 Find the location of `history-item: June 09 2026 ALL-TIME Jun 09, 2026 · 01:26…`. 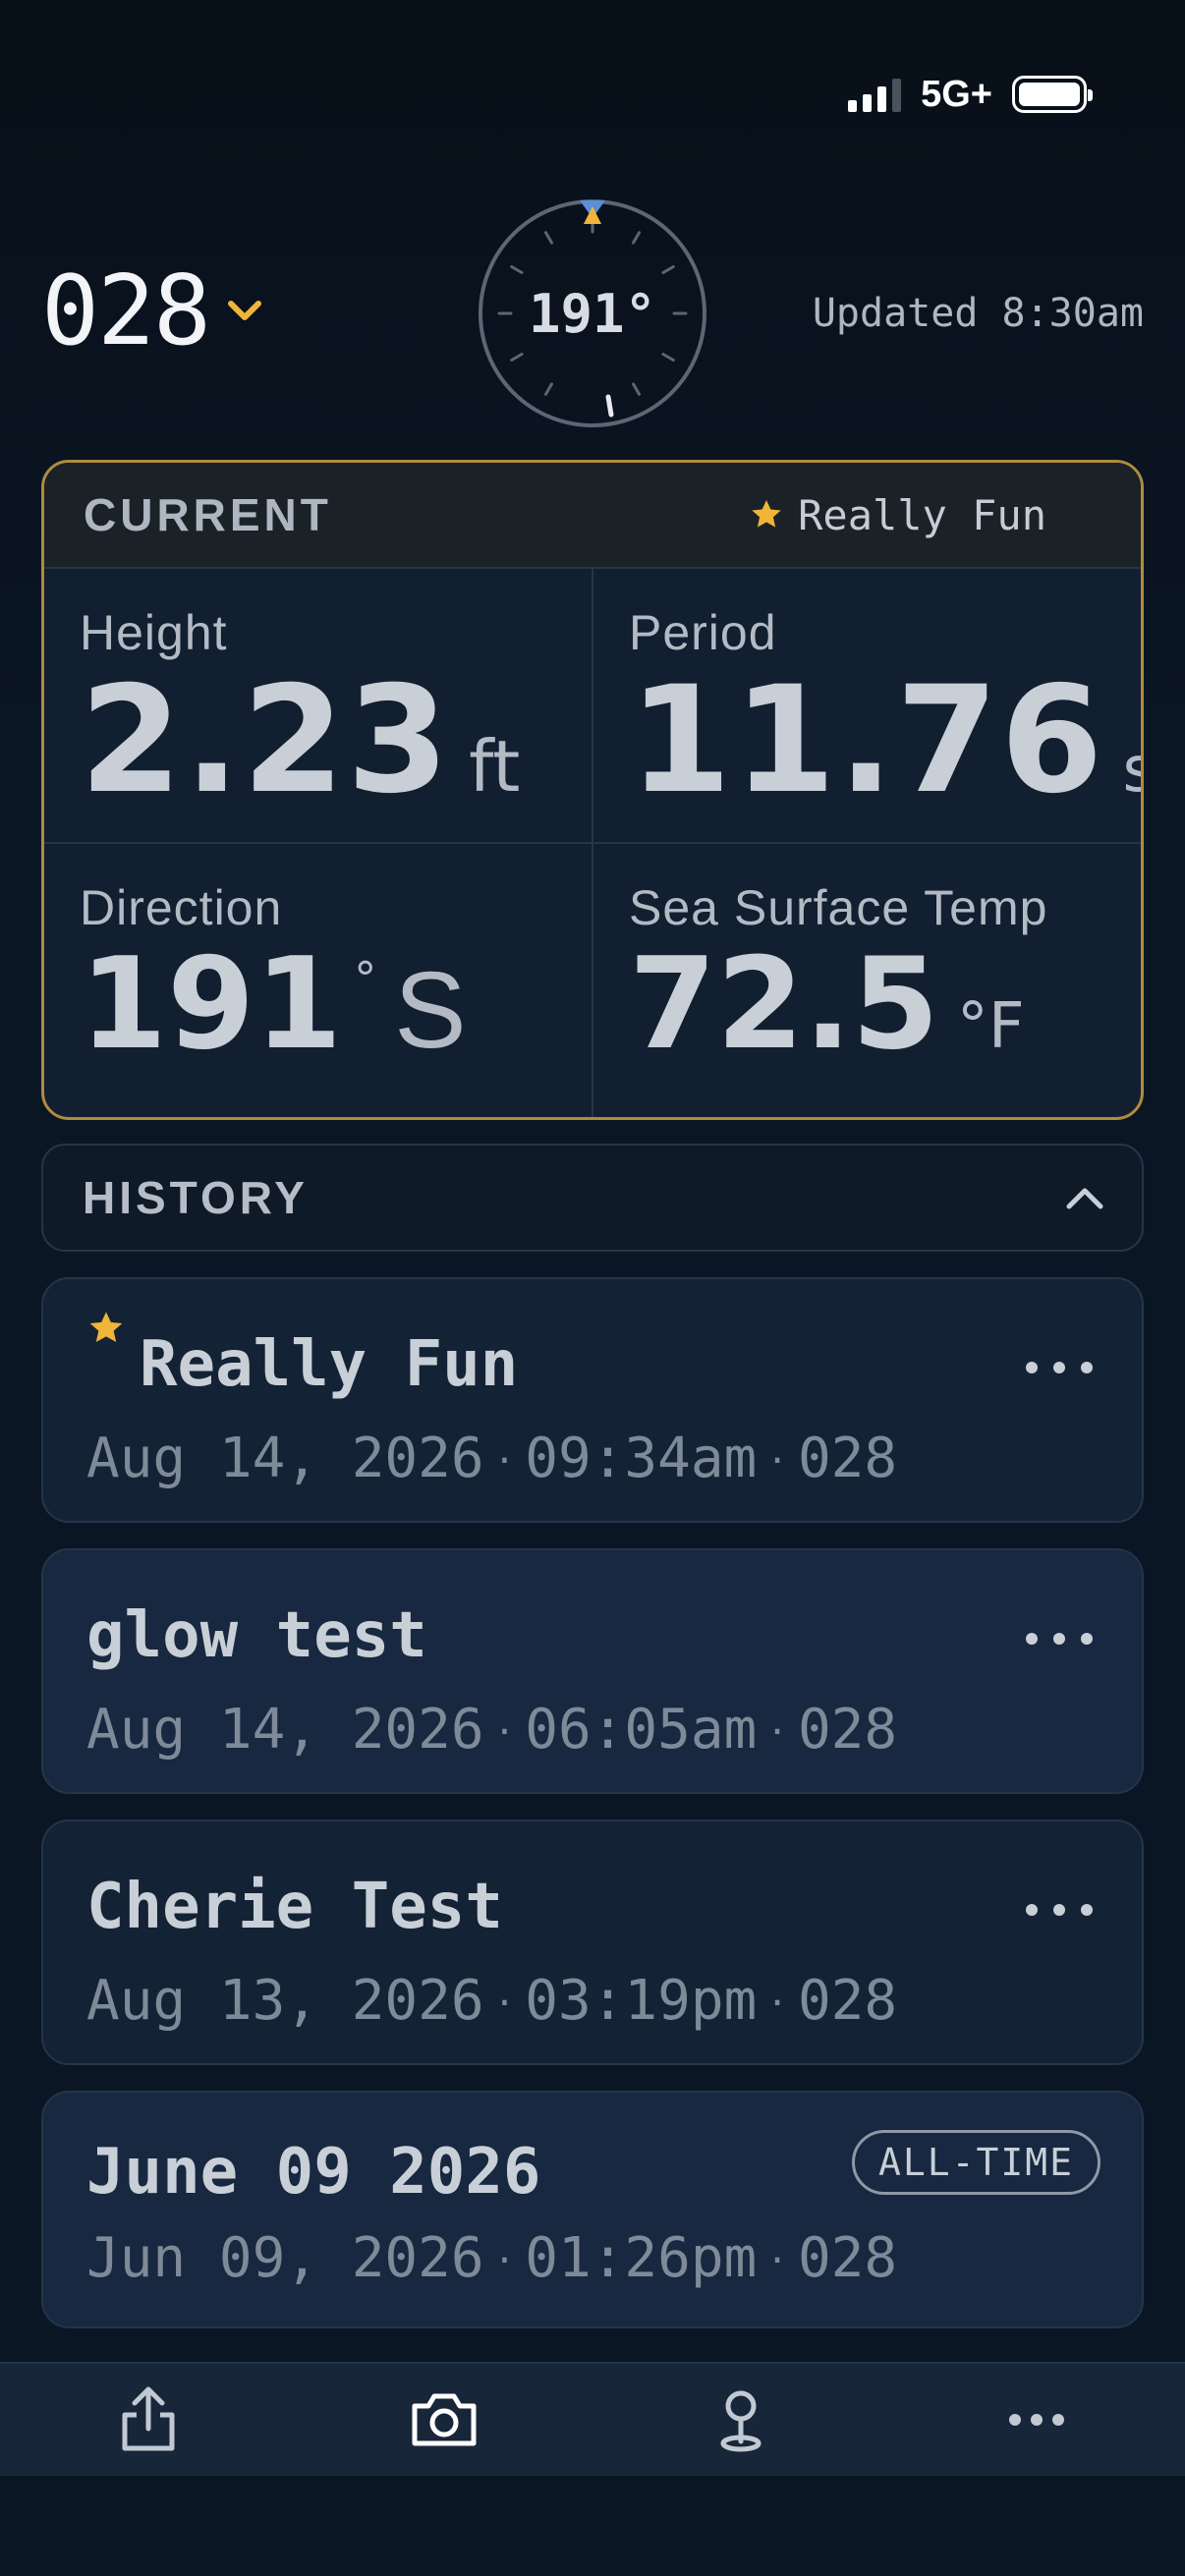

history-item: June 09 2026 ALL-TIME Jun 09, 2026 · 01:26… is located at coordinates (592, 2209).